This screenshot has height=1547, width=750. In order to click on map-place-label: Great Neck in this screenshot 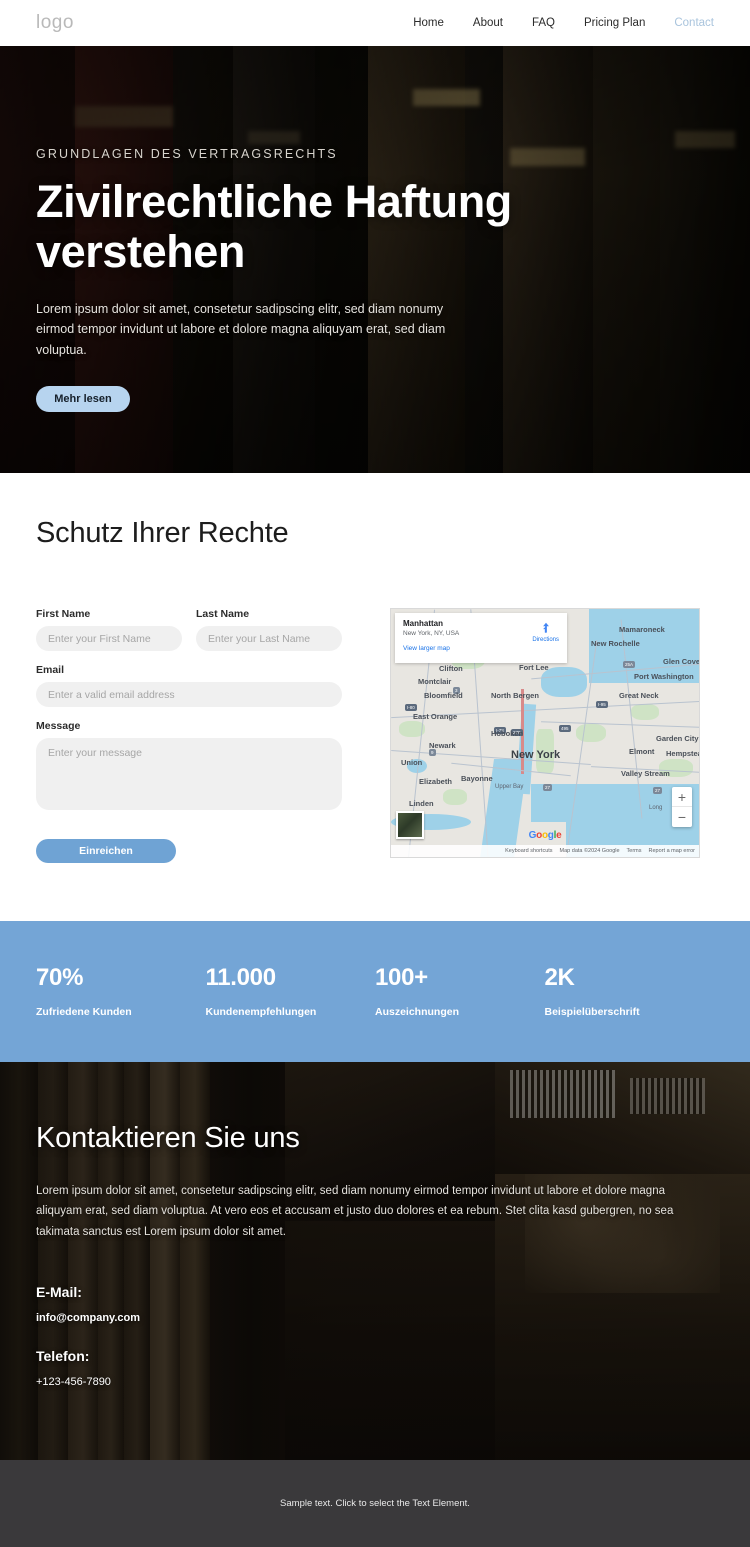, I will do `click(639, 695)`.